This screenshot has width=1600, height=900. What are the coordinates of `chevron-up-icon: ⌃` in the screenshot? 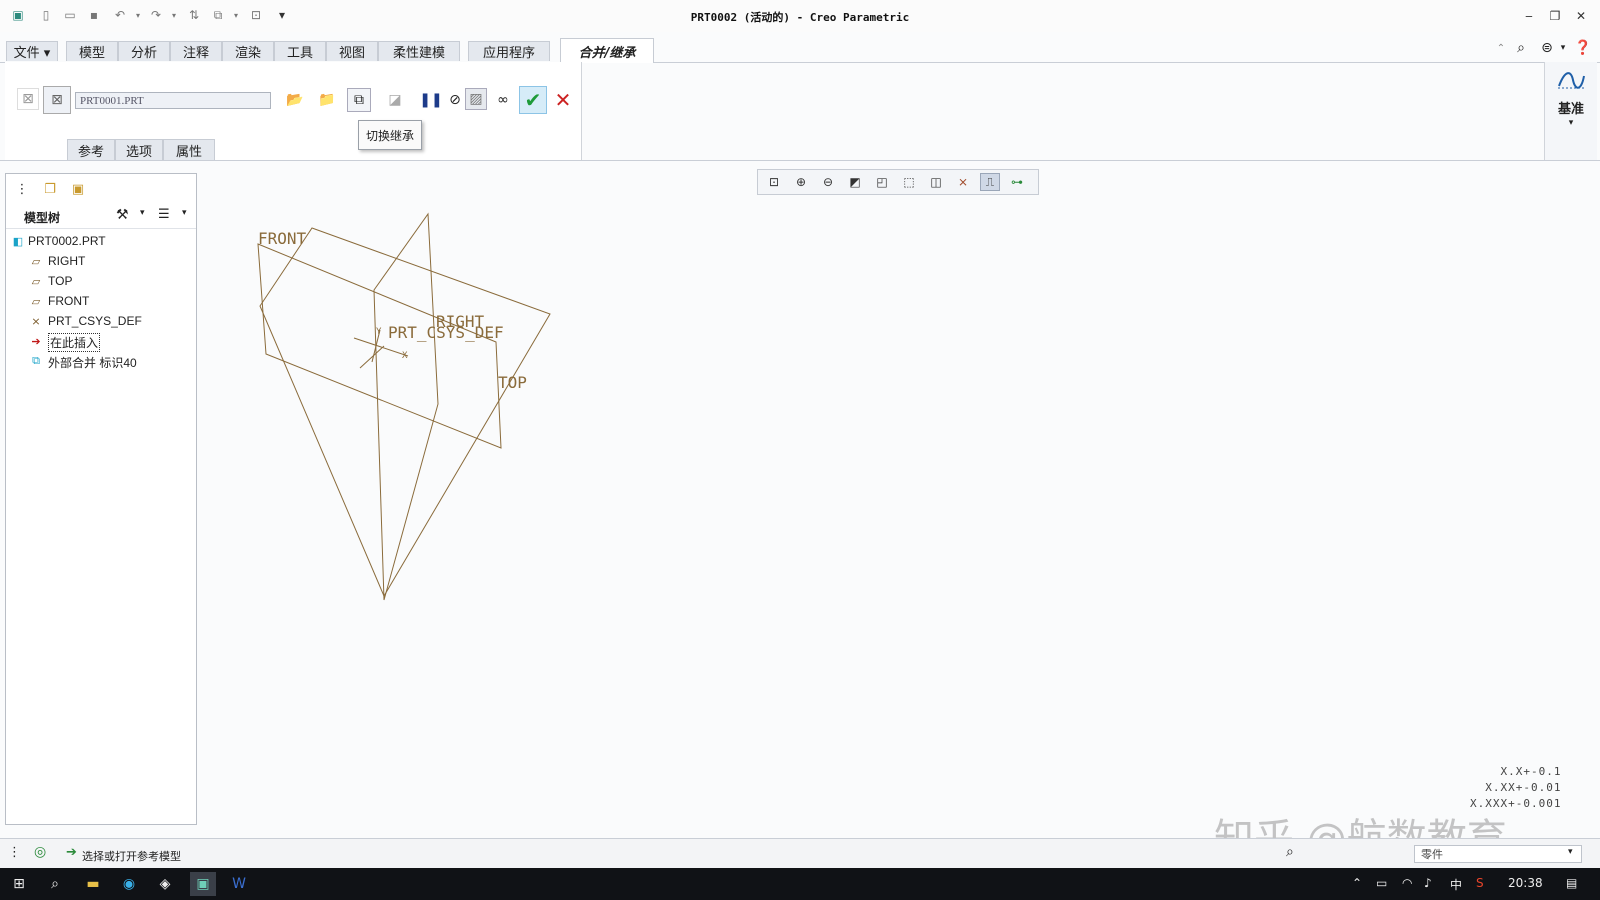 It's located at (1357, 883).